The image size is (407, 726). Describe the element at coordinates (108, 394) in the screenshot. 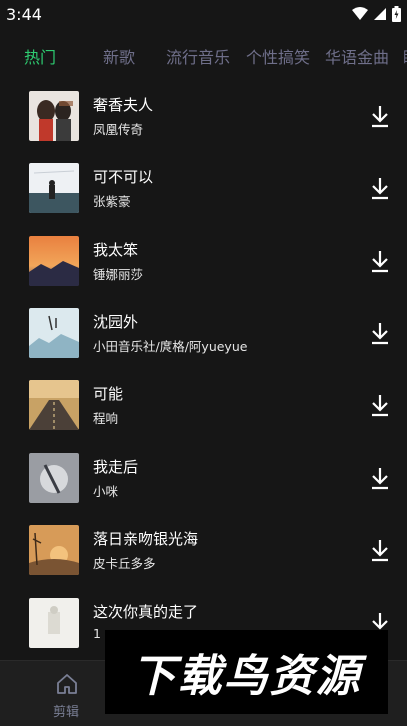

I see `song-title: 可能` at that location.